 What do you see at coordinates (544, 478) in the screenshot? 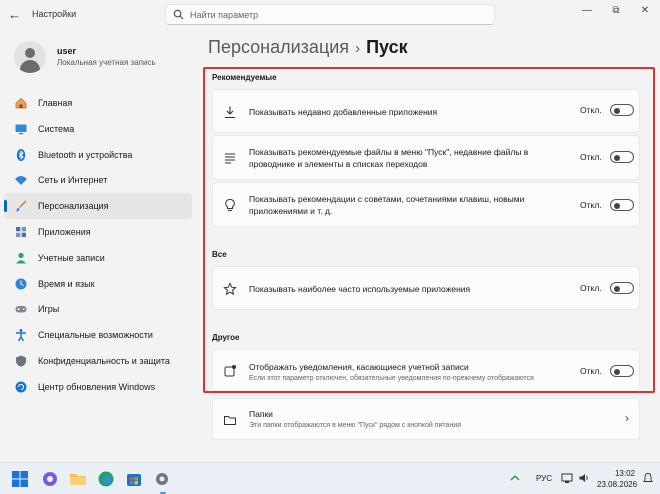
I see `language-indicator: РУС` at bounding box center [544, 478].